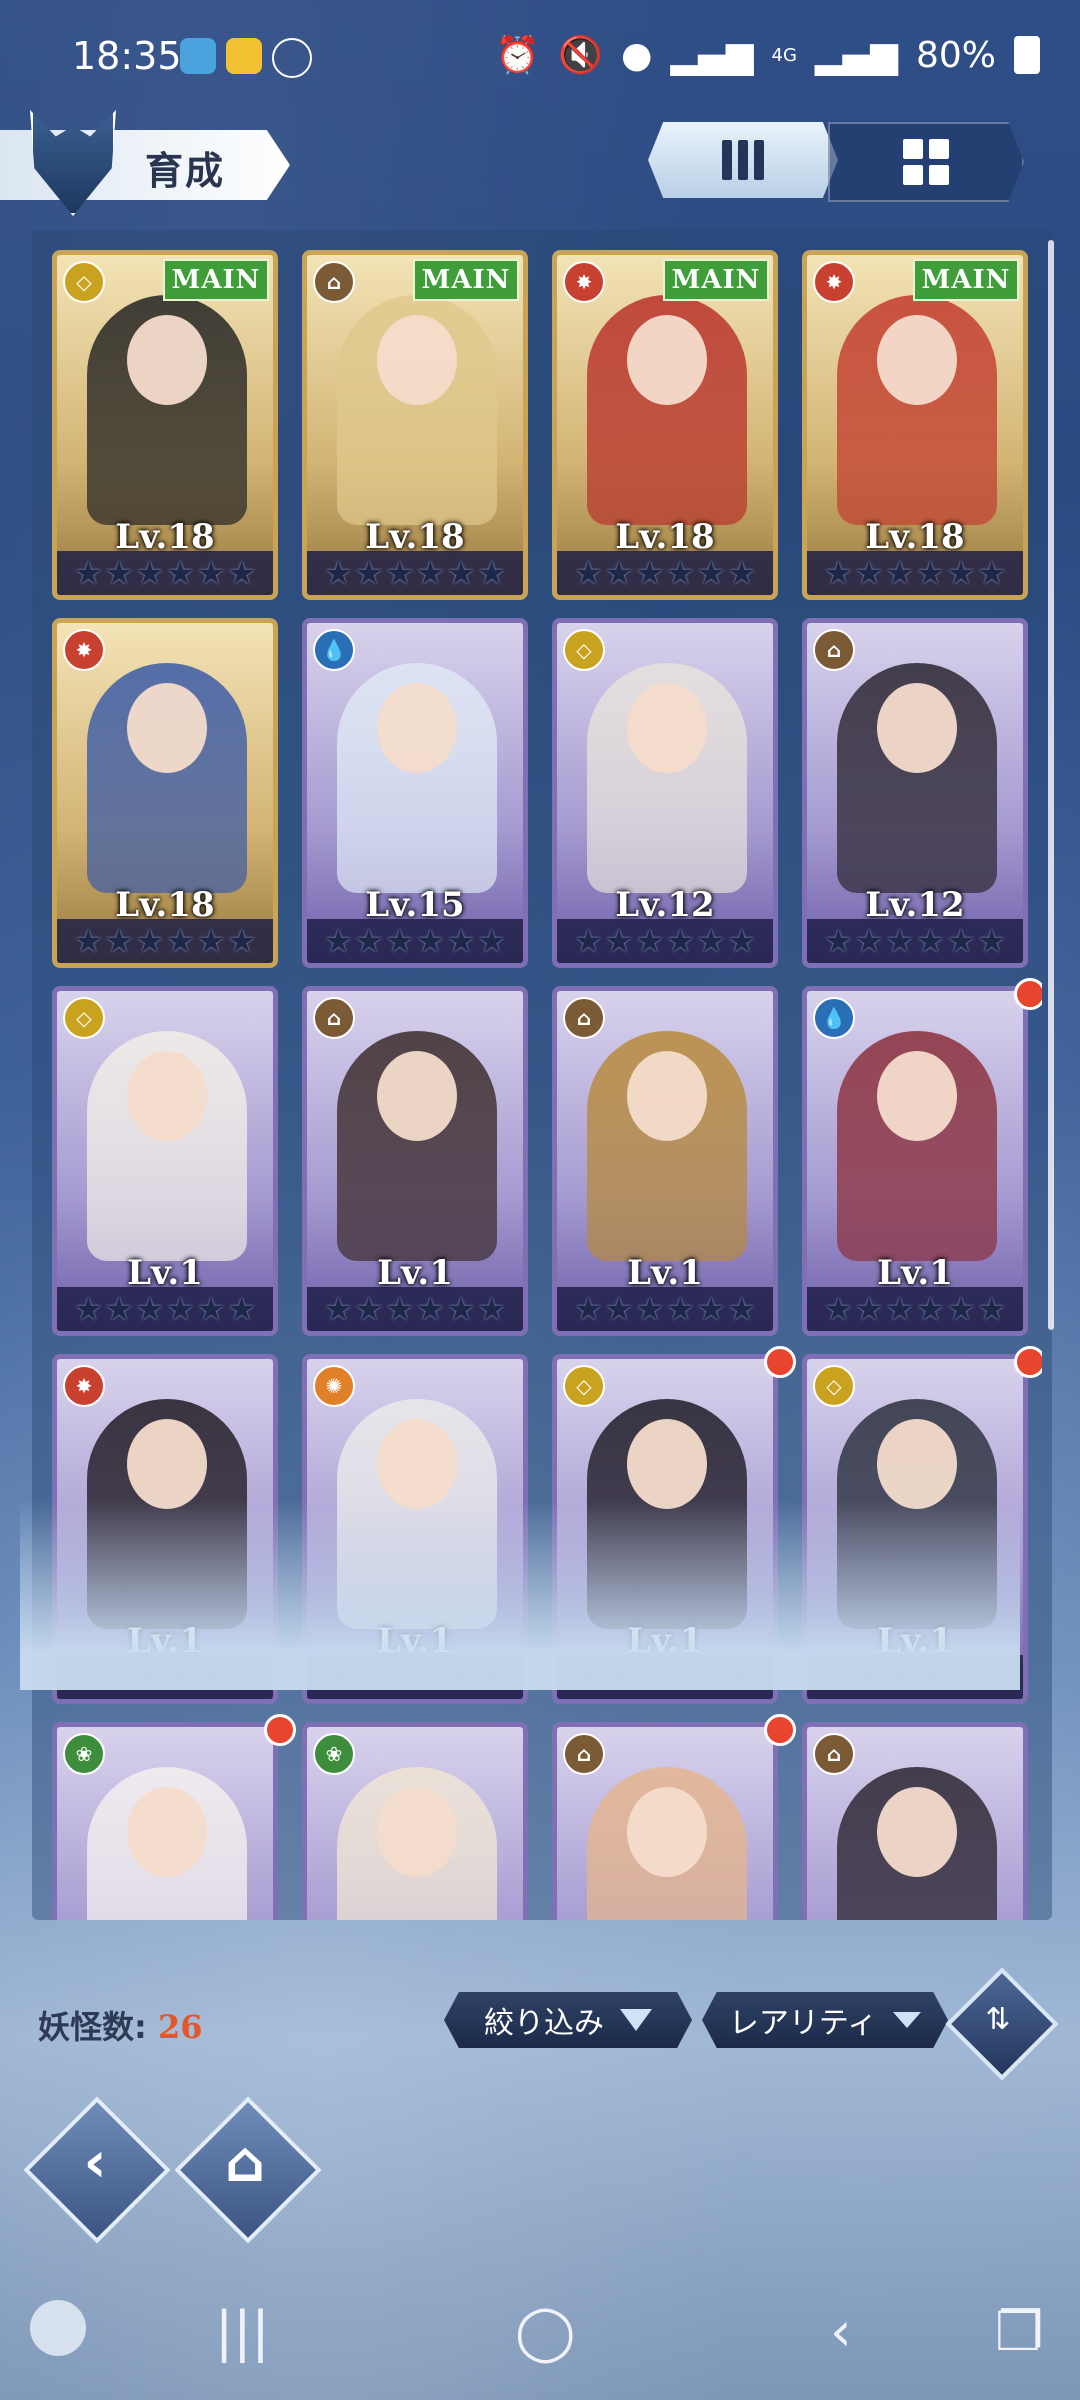 This screenshot has height=2400, width=1080. I want to click on count-value: 26, so click(180, 2027).